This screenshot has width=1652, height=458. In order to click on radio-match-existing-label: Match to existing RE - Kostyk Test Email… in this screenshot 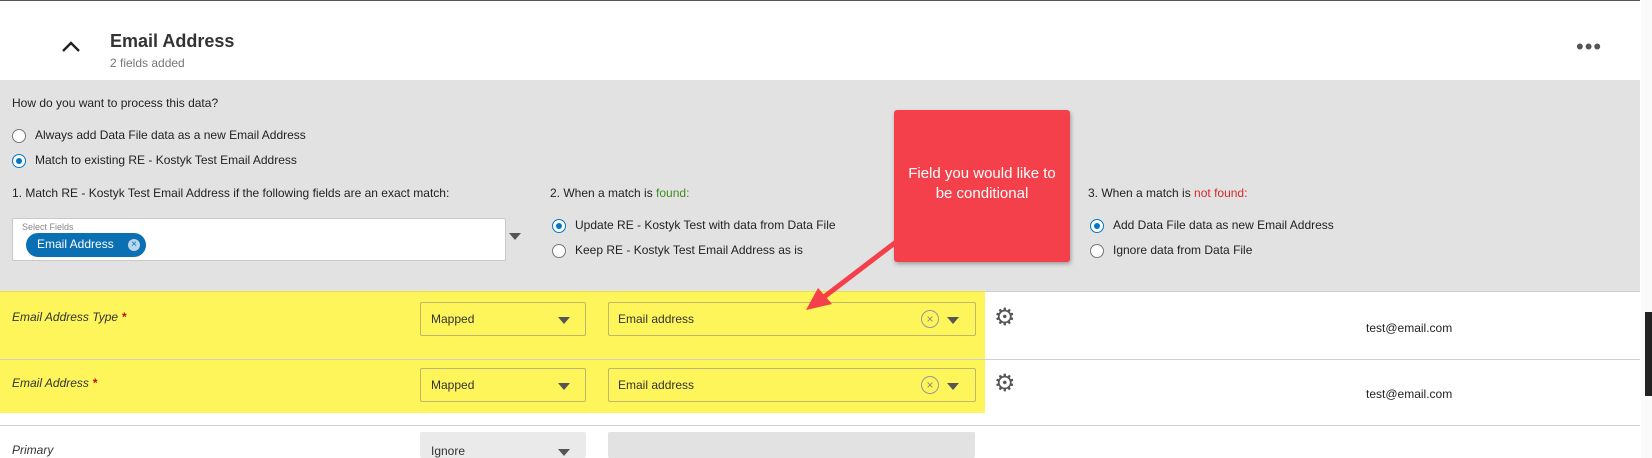, I will do `click(166, 160)`.